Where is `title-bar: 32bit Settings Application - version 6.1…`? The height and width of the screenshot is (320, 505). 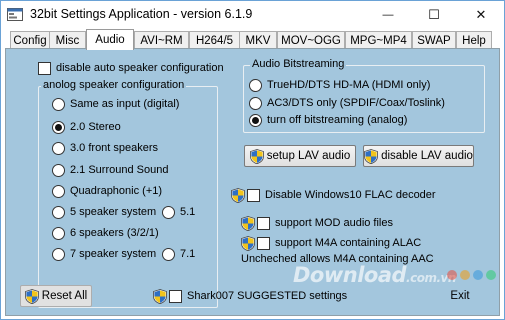
title-bar: 32bit Settings Application - version 6.1… is located at coordinates (252, 15).